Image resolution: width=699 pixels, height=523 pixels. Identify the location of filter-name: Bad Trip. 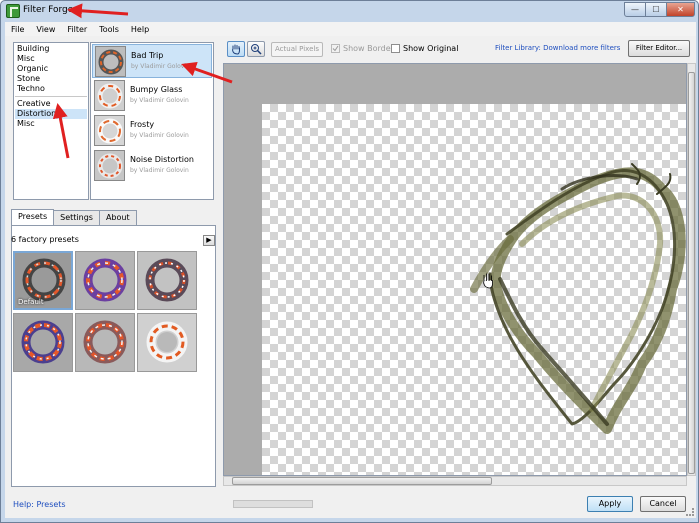
(147, 55).